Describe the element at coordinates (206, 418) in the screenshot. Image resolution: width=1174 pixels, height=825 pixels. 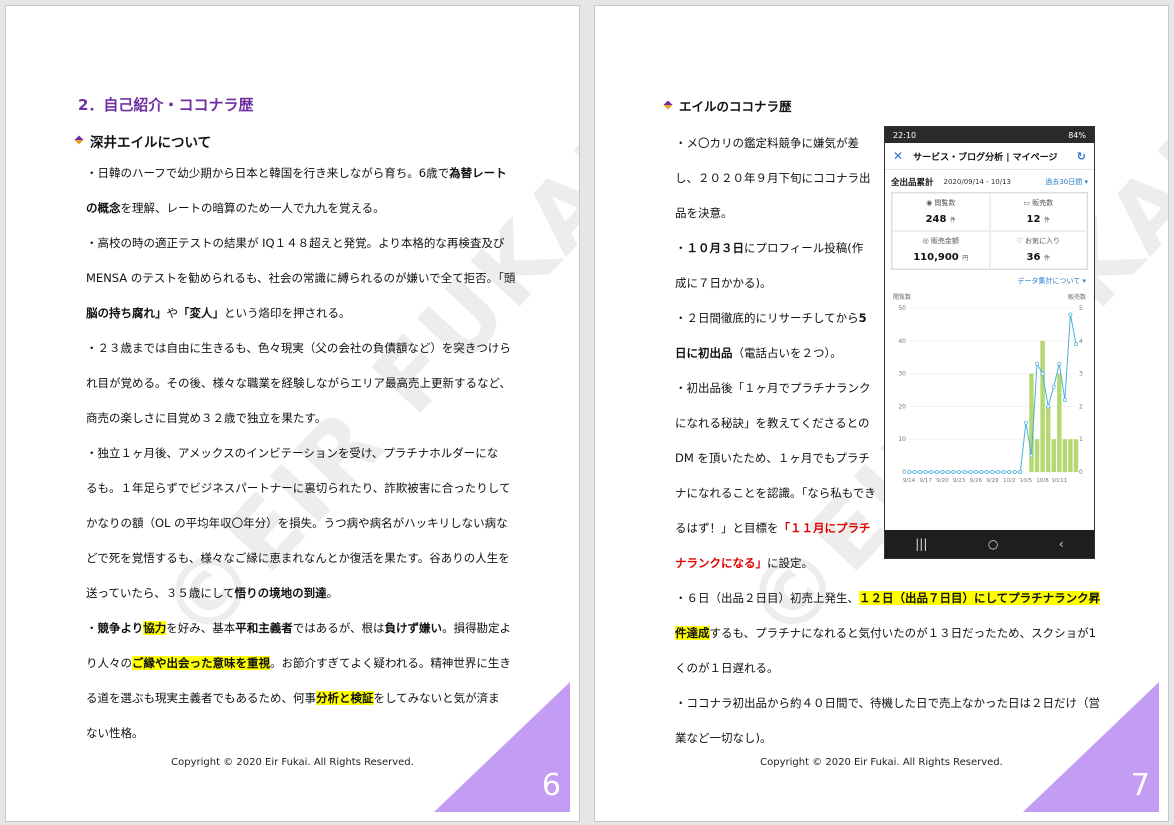
I see `text-segment: 商売の楽しさに目覚め３２歳で独立を果たす。` at that location.